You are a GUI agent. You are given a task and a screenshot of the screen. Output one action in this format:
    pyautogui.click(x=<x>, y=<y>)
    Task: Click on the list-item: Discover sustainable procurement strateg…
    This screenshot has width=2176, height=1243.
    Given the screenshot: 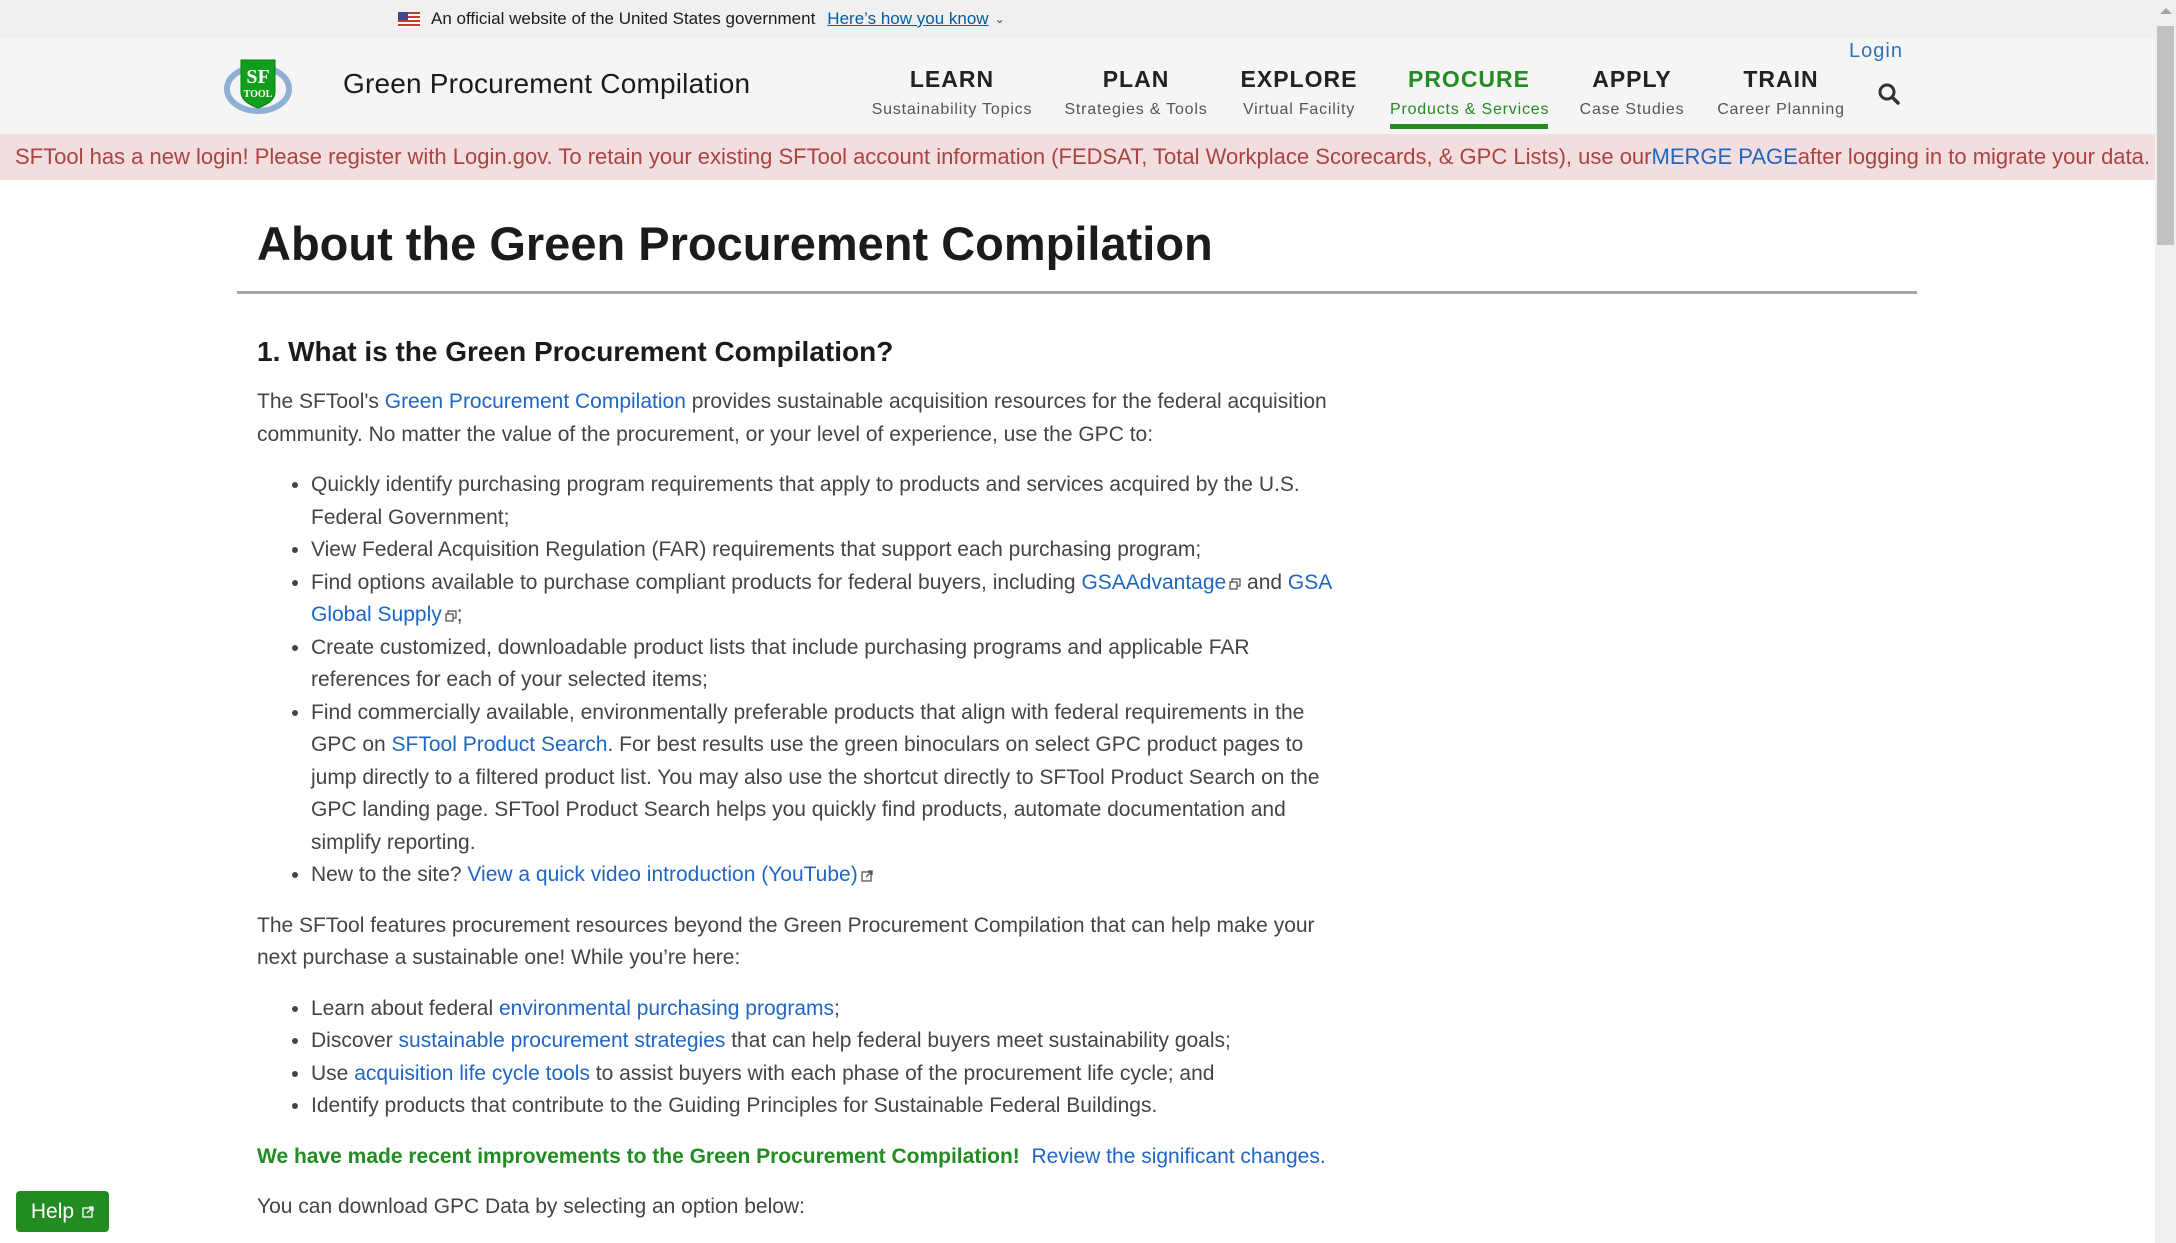 What is the action you would take?
    pyautogui.click(x=824, y=1041)
    